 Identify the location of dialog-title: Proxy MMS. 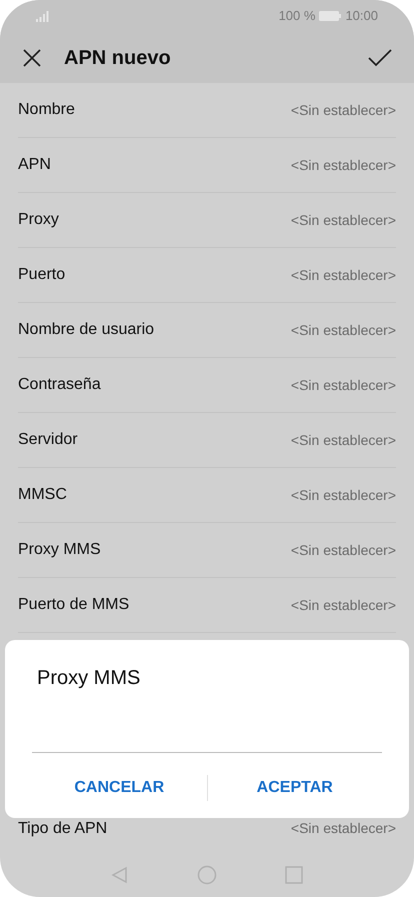
(89, 678).